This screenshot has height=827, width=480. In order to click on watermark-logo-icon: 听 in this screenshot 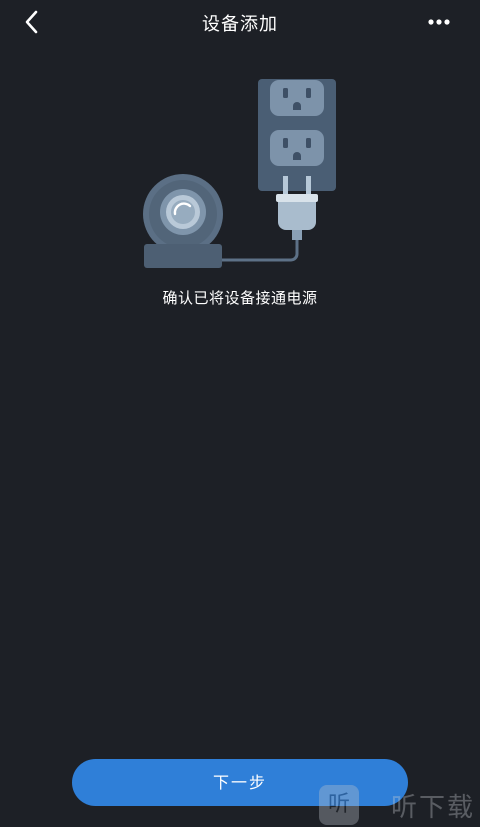, I will do `click(339, 805)`.